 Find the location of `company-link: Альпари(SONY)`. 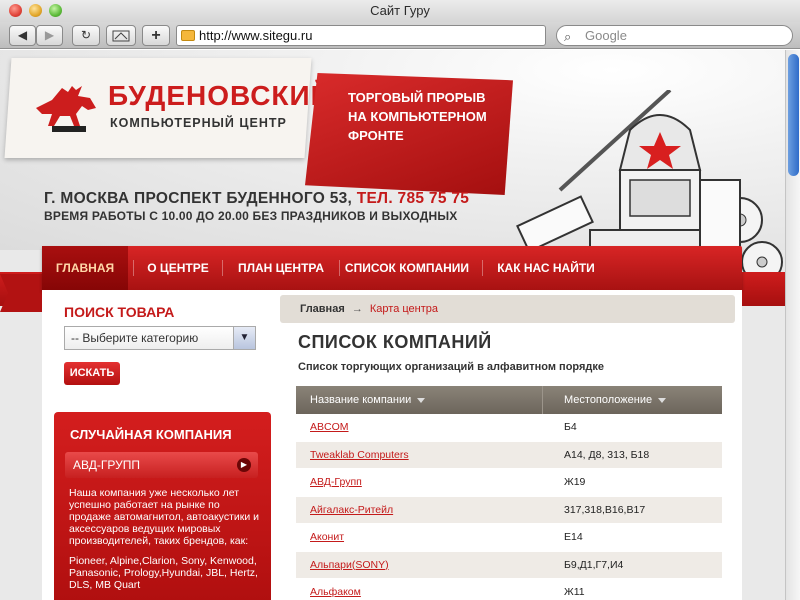

company-link: Альпари(SONY) is located at coordinates (349, 566).